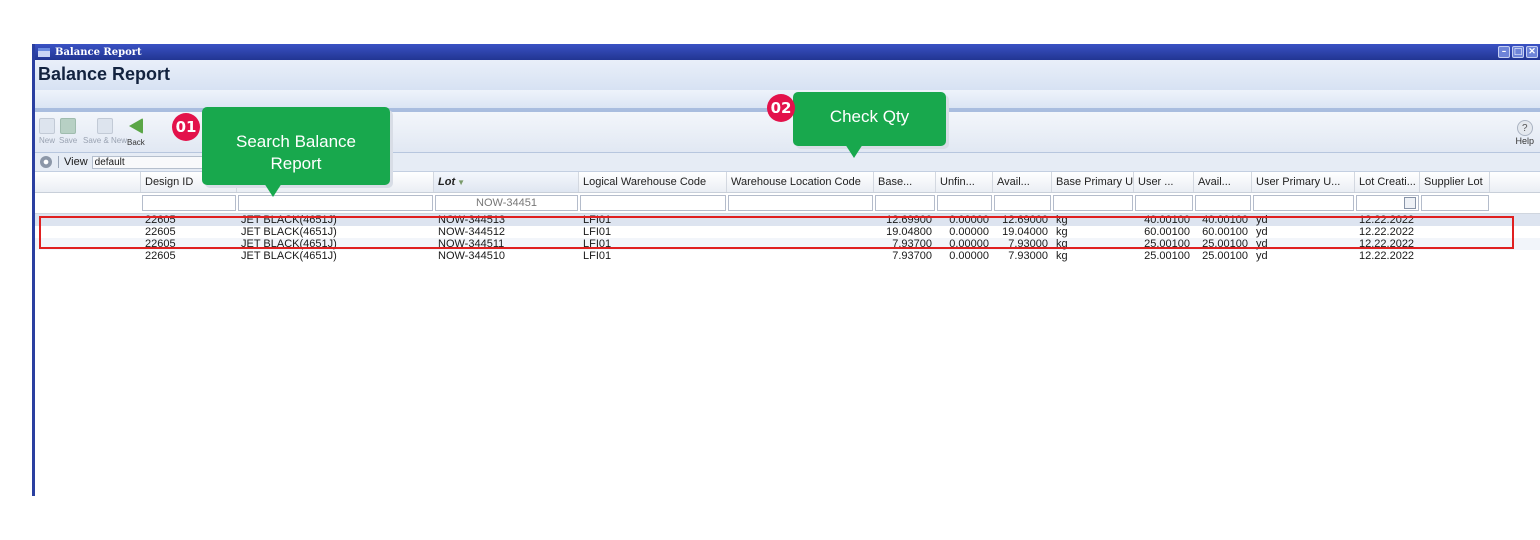 This screenshot has width=1540, height=540. I want to click on filter-cell-base, so click(905, 203).